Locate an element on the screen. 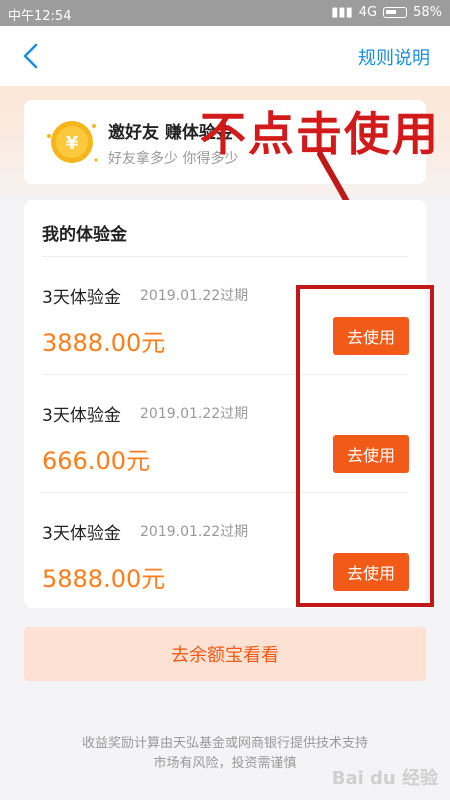  chevron-left-icon is located at coordinates (31, 56).